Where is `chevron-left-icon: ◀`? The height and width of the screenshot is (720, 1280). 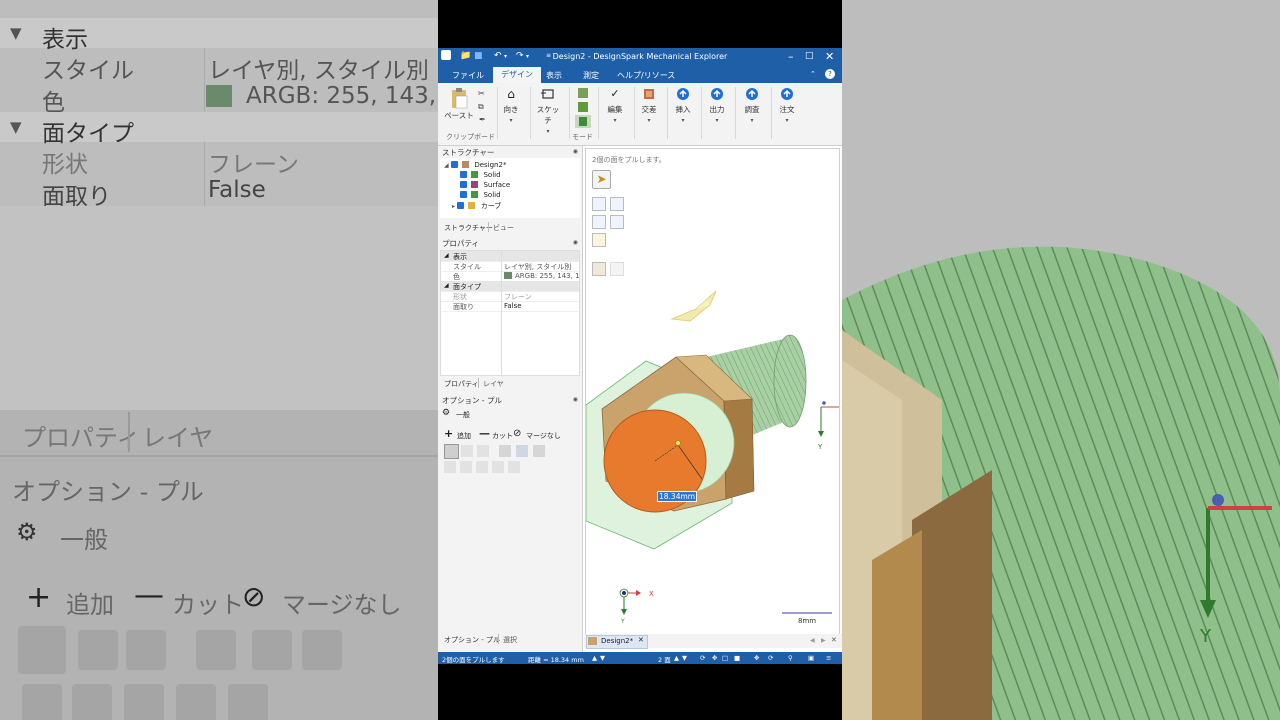
chevron-left-icon: ◀ is located at coordinates (812, 640).